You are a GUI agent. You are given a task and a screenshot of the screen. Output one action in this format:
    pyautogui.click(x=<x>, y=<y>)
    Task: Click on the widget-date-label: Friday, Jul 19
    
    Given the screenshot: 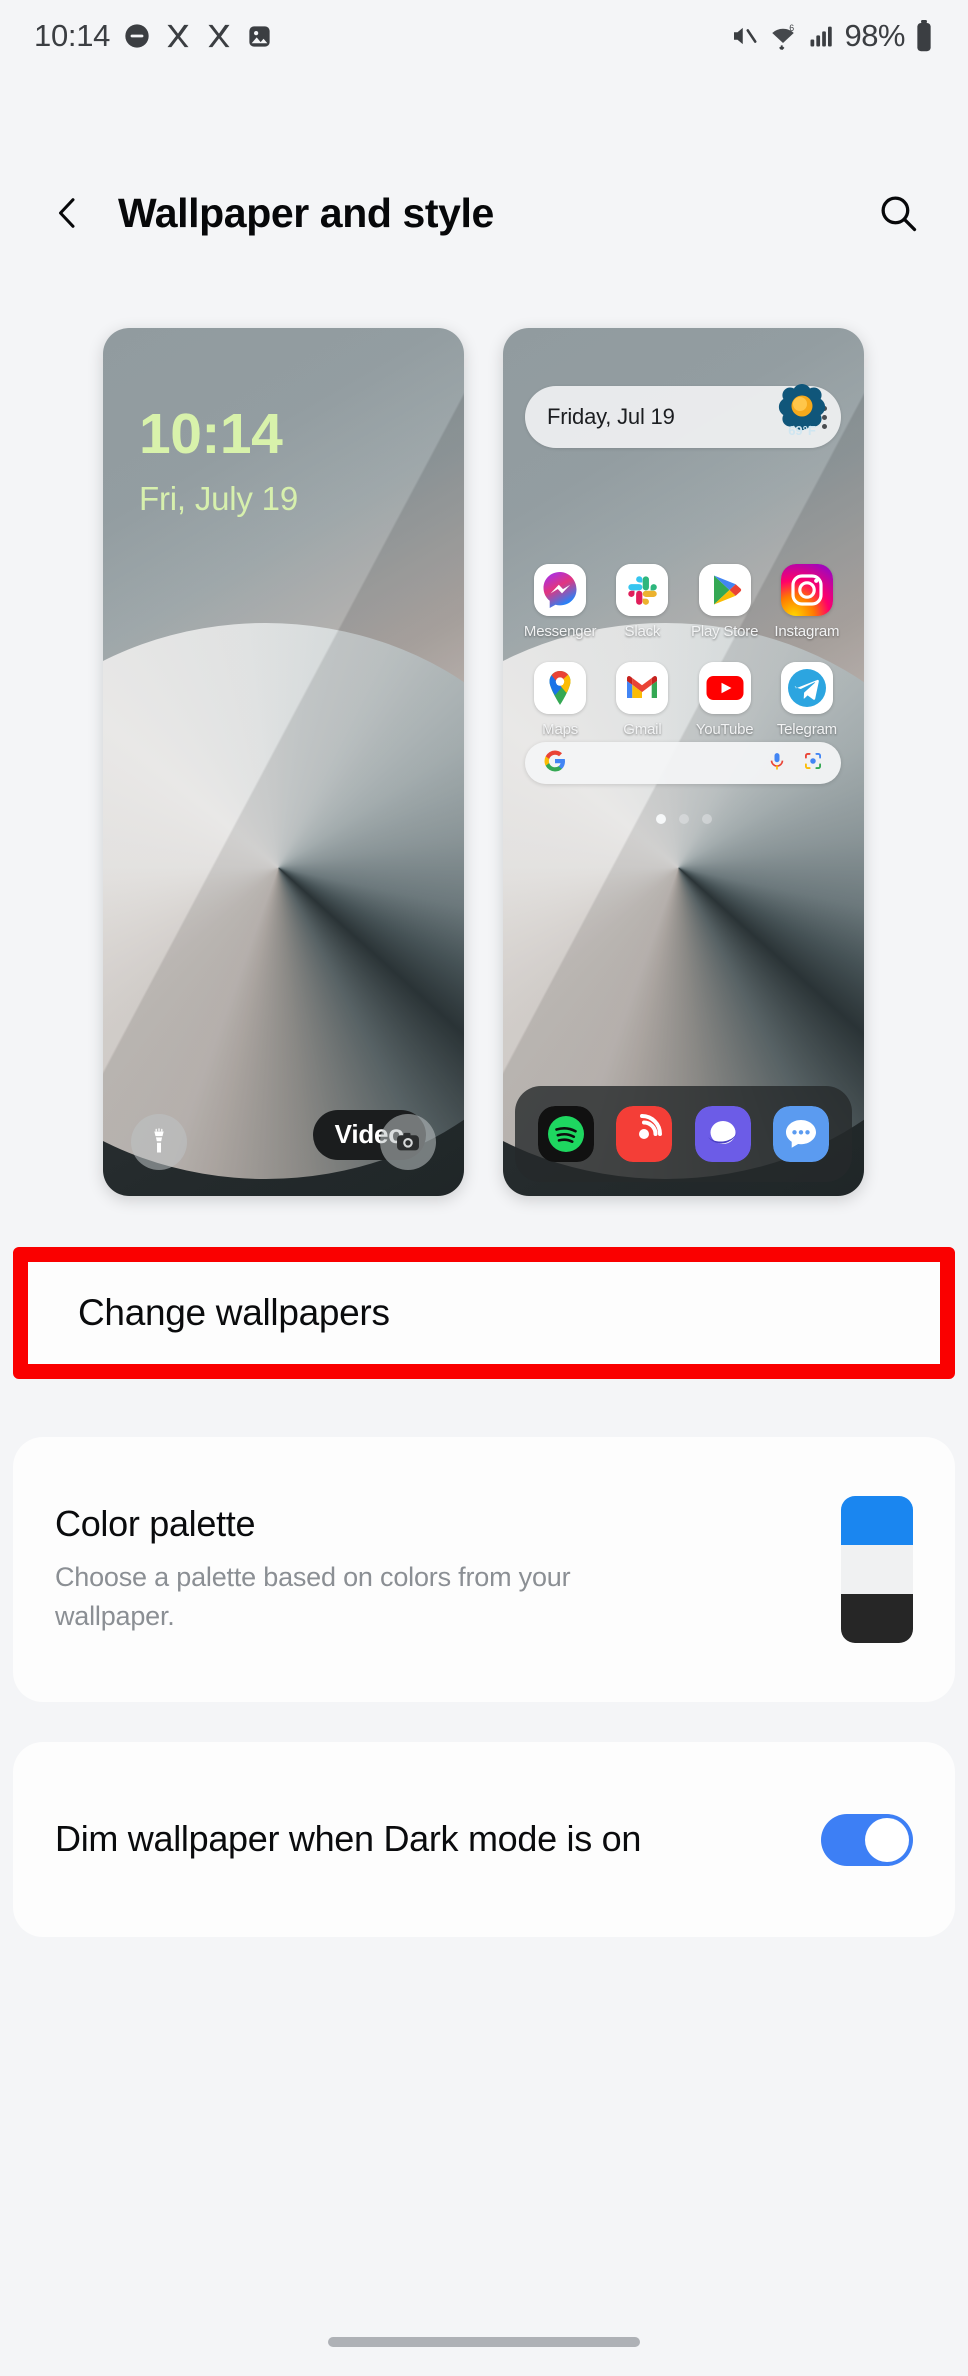 What is the action you would take?
    pyautogui.click(x=611, y=416)
    